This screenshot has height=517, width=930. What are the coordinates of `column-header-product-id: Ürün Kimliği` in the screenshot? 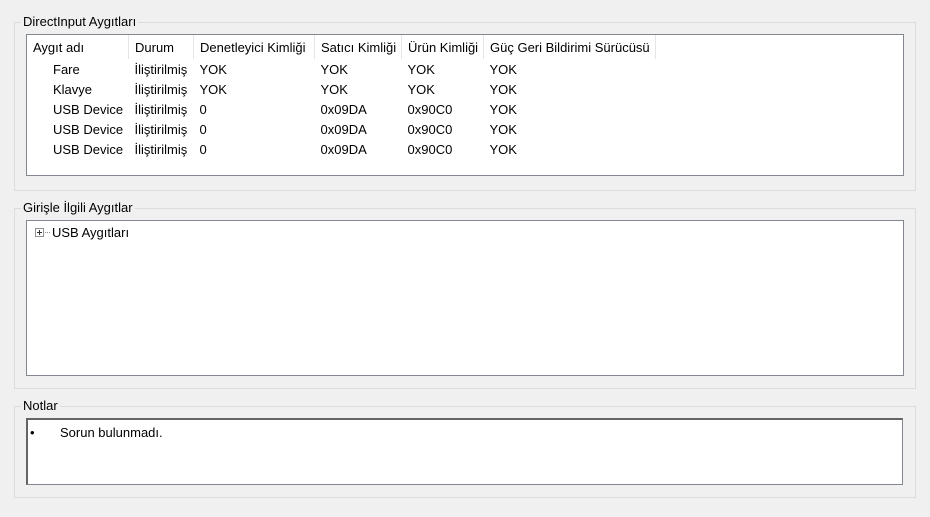 It's located at (442, 47).